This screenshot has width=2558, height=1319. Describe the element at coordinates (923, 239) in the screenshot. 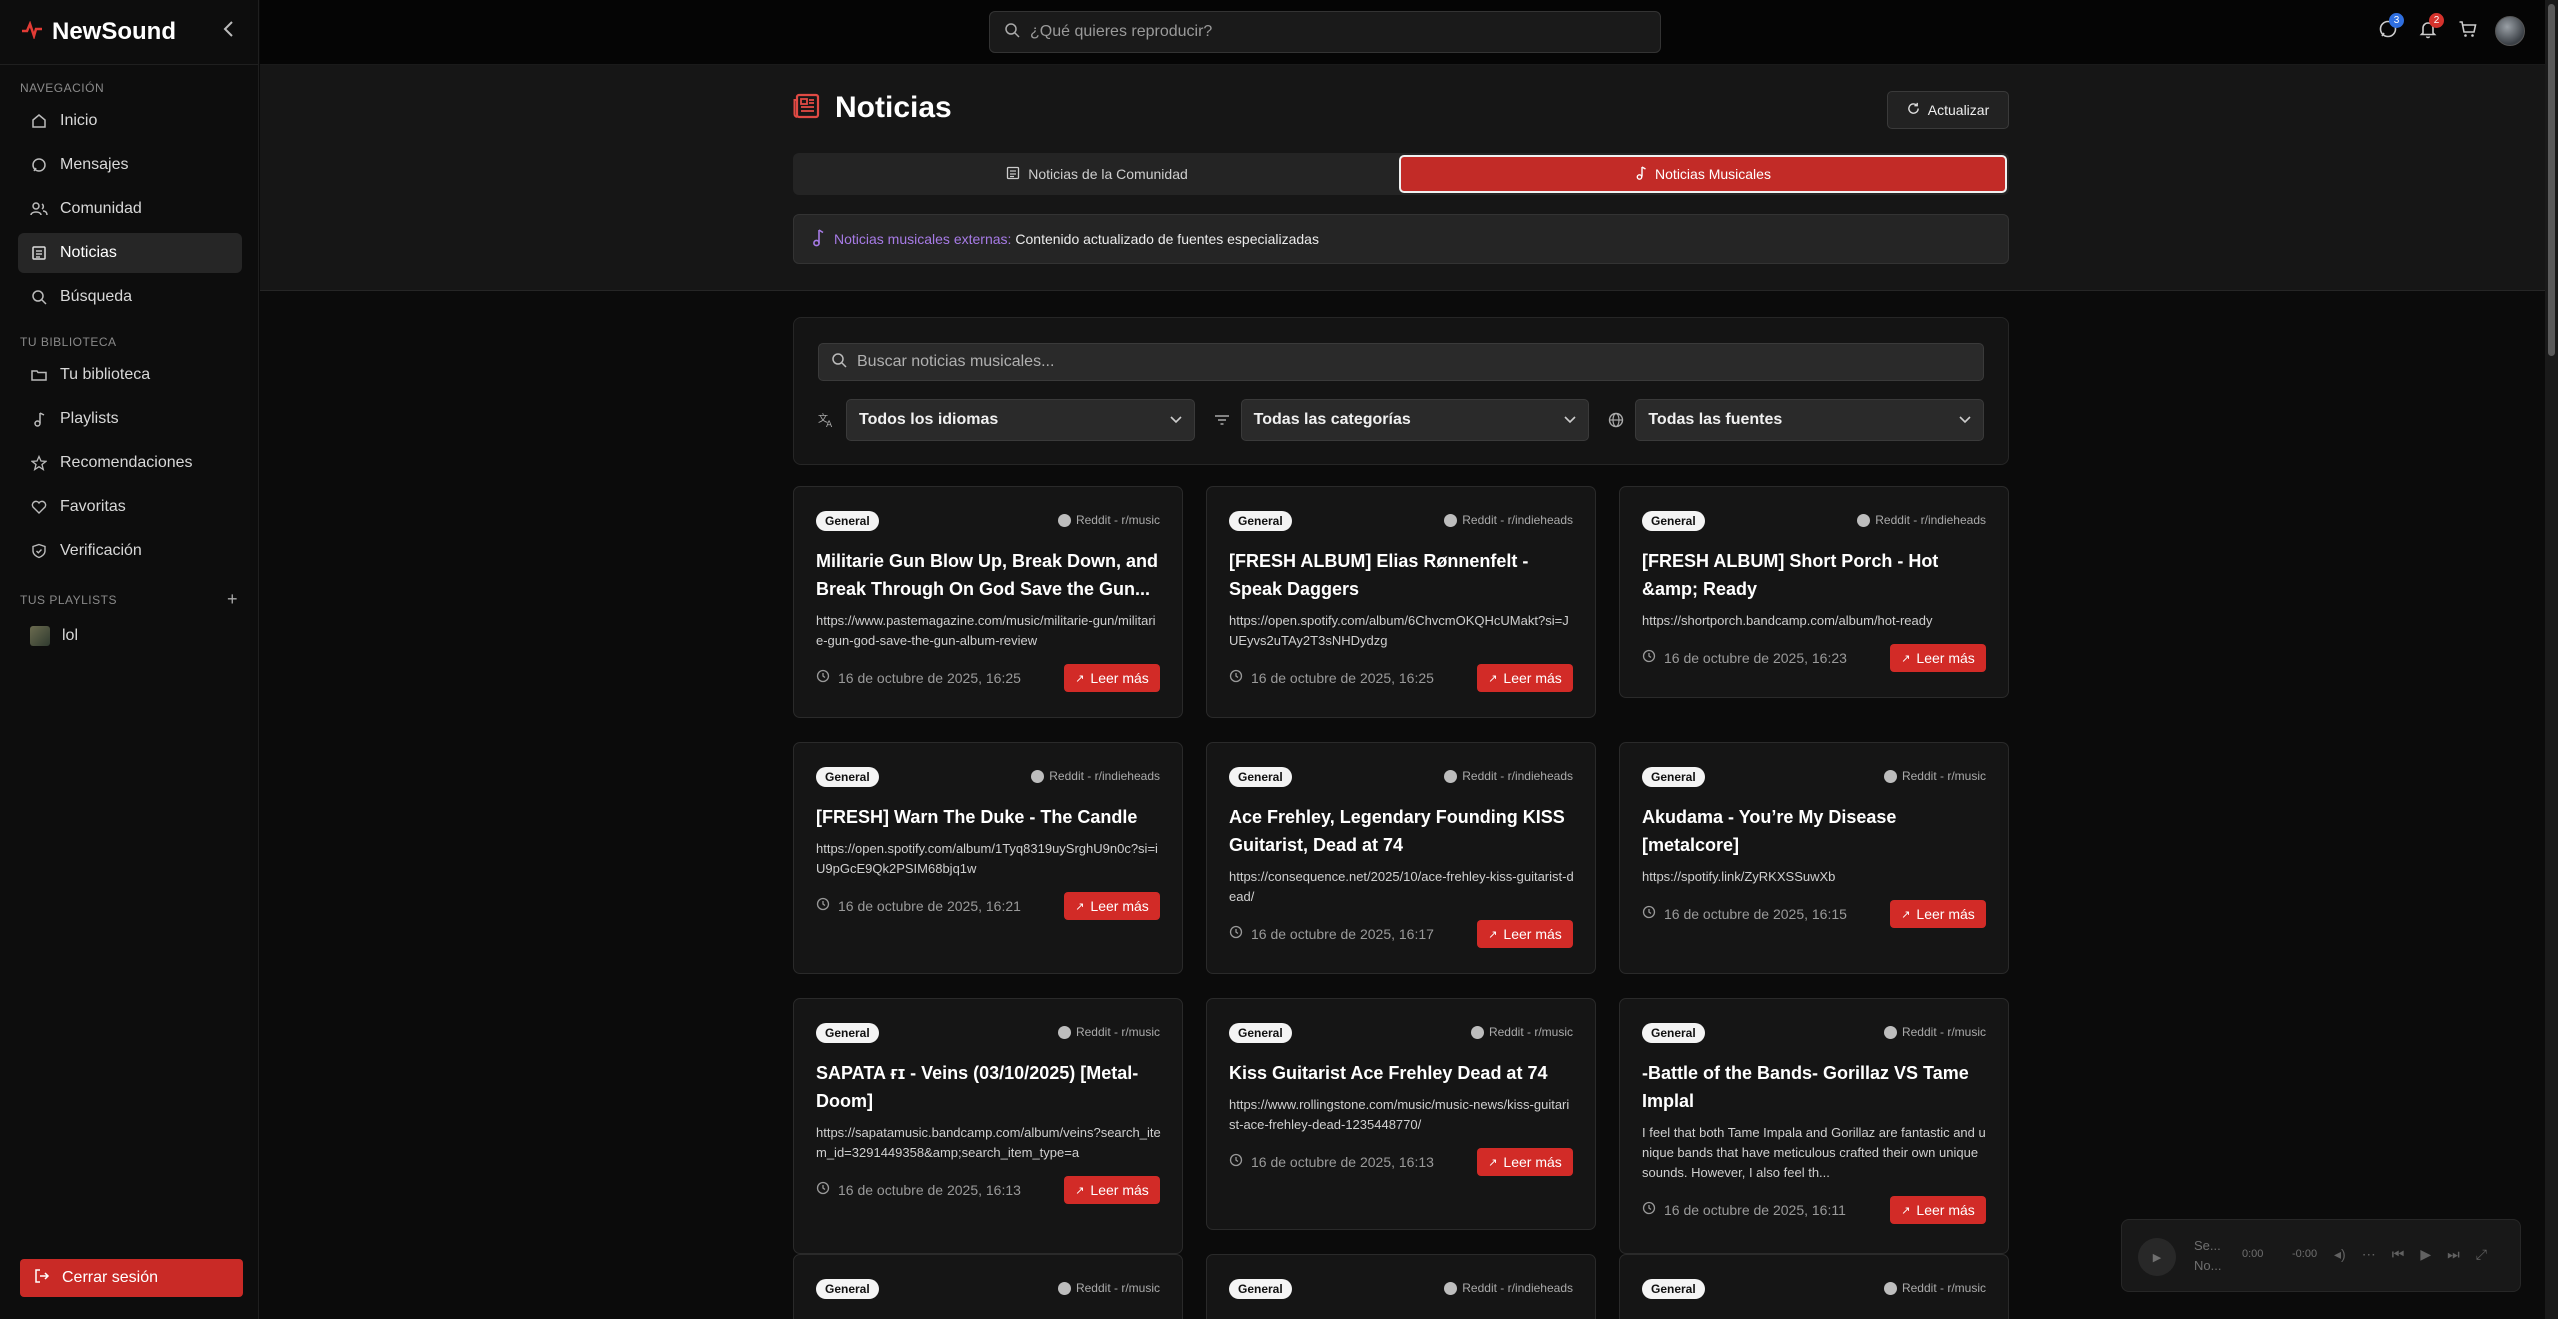

I see `banner-accent-text: Noticias musicales externas:` at that location.